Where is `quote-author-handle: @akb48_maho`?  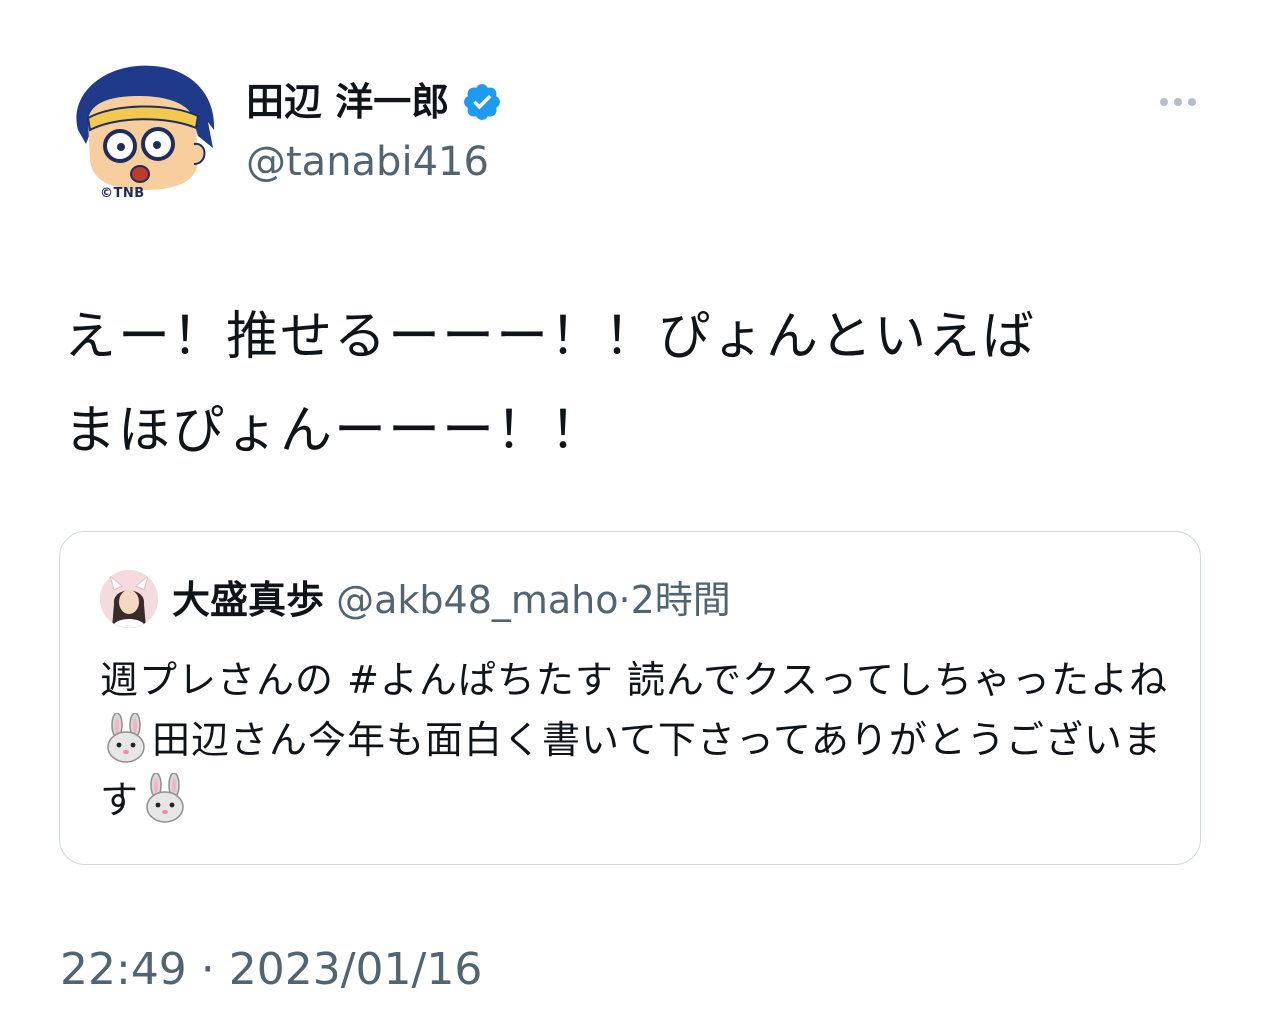
quote-author-handle: @akb48_maho is located at coordinates (477, 600).